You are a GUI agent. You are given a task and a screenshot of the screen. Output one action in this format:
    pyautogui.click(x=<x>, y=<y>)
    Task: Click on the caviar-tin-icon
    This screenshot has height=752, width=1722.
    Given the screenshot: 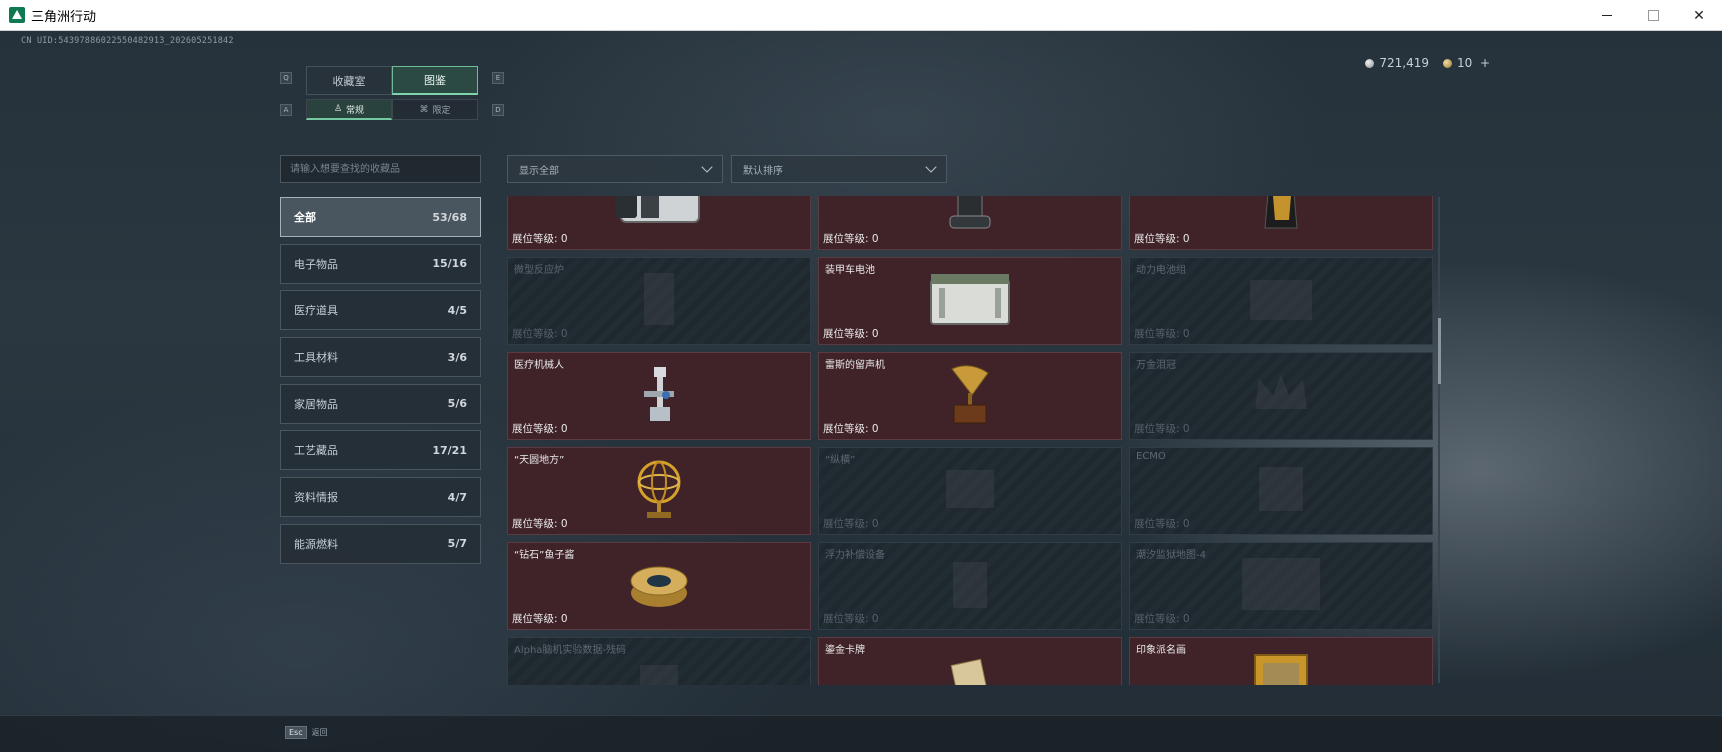 What is the action you would take?
    pyautogui.click(x=659, y=586)
    